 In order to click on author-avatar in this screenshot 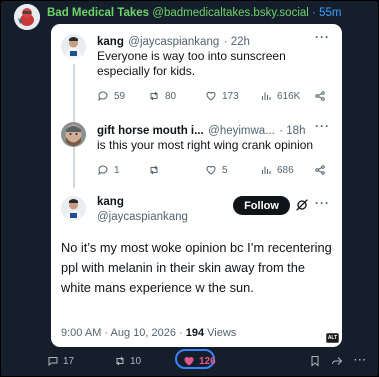, I will do `click(27, 17)`.